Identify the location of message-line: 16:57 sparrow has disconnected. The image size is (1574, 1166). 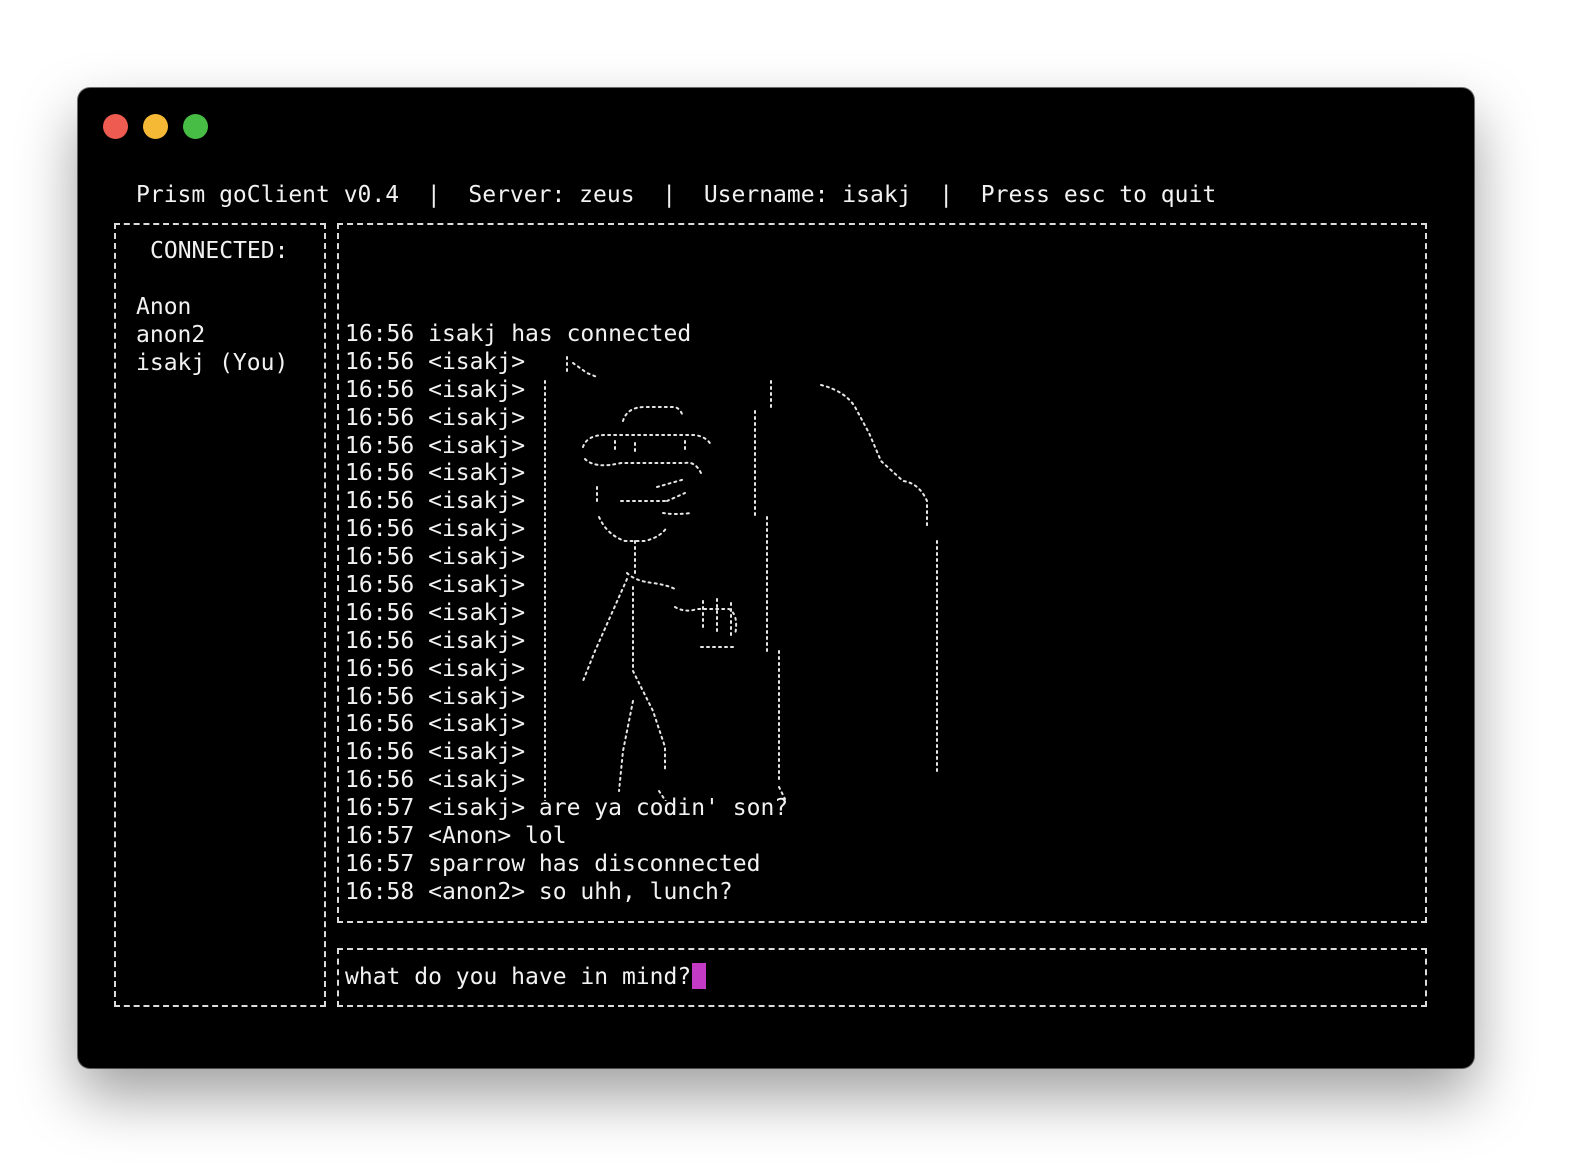
(566, 865).